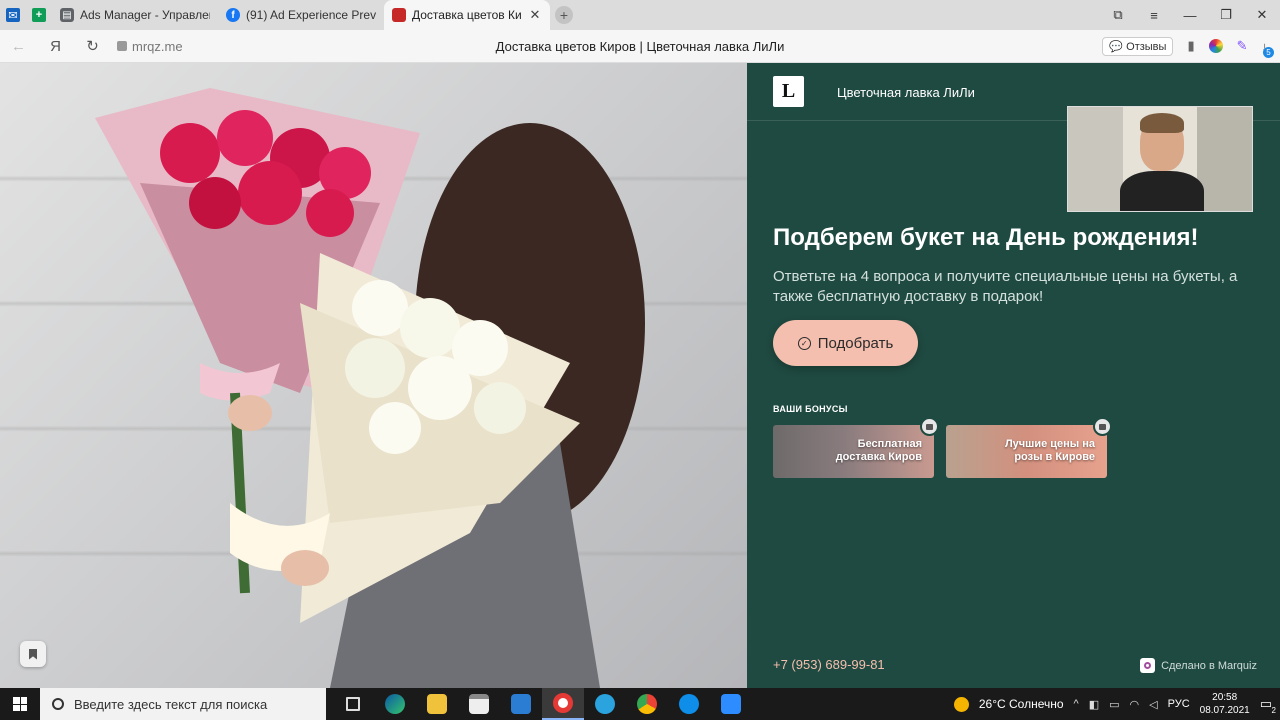  What do you see at coordinates (1076, 704) in the screenshot?
I see `tray-overflow-icon: ^` at bounding box center [1076, 704].